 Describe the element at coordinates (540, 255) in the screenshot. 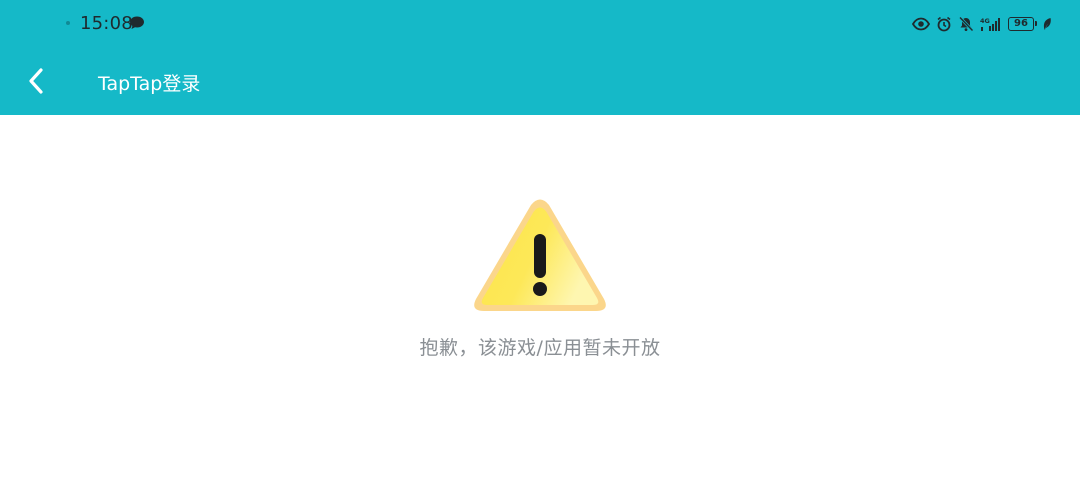

I see `warning-triangle-icon` at that location.